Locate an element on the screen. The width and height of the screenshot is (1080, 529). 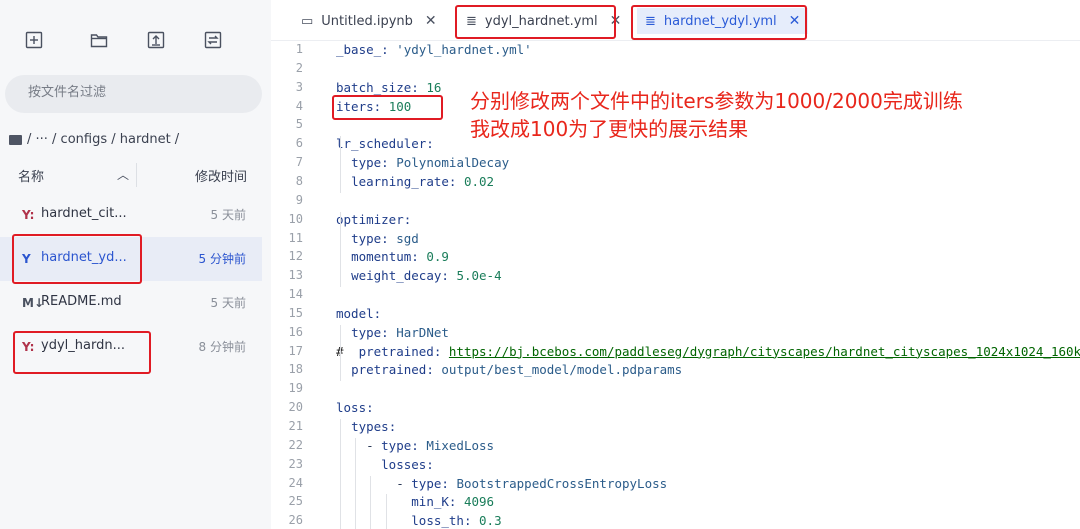
line-number: 6 is located at coordinates (299, 143).